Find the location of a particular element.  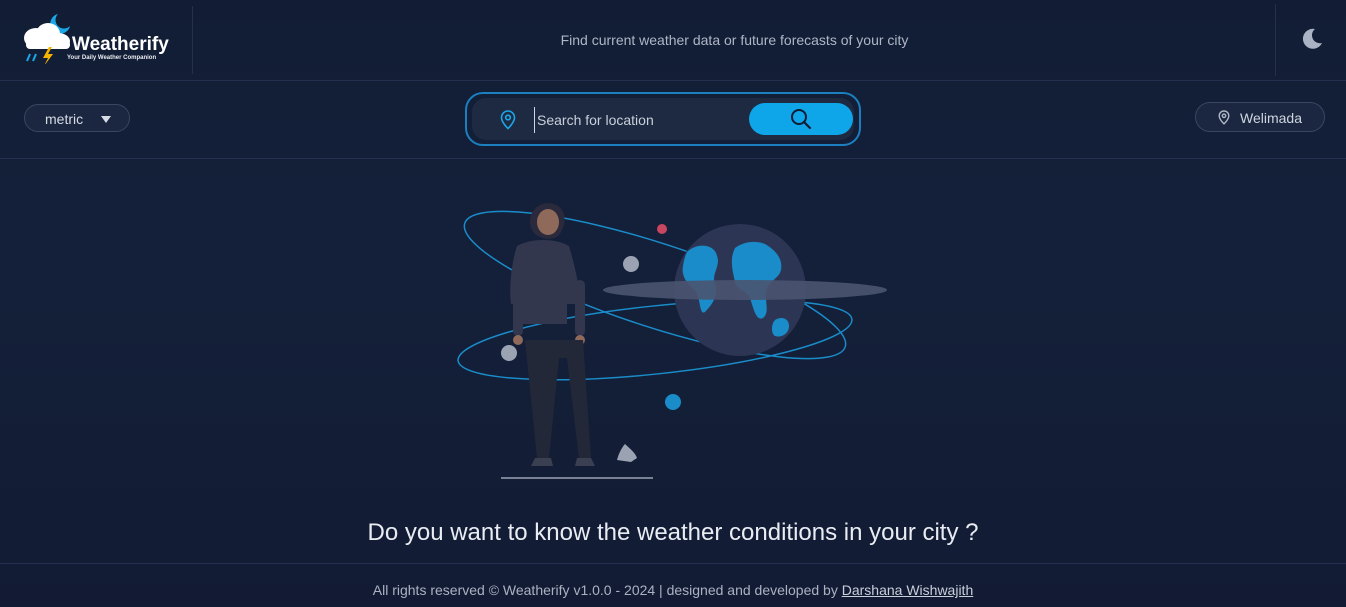

search-icon is located at coordinates (801, 119).